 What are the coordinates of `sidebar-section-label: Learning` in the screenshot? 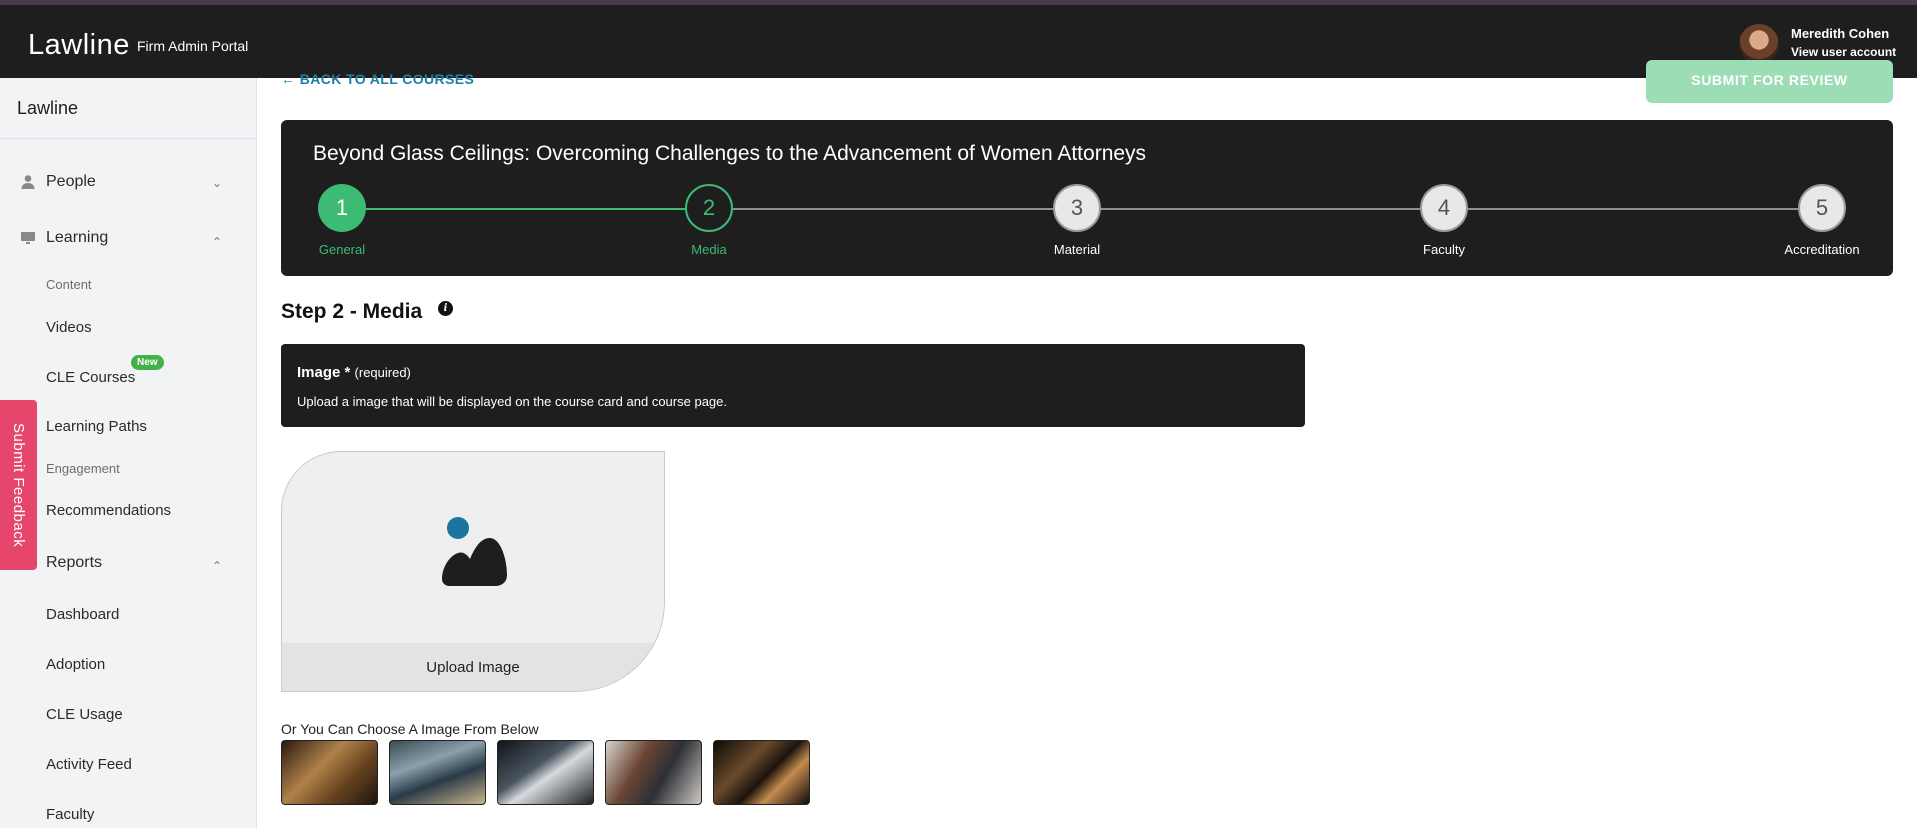 It's located at (77, 237).